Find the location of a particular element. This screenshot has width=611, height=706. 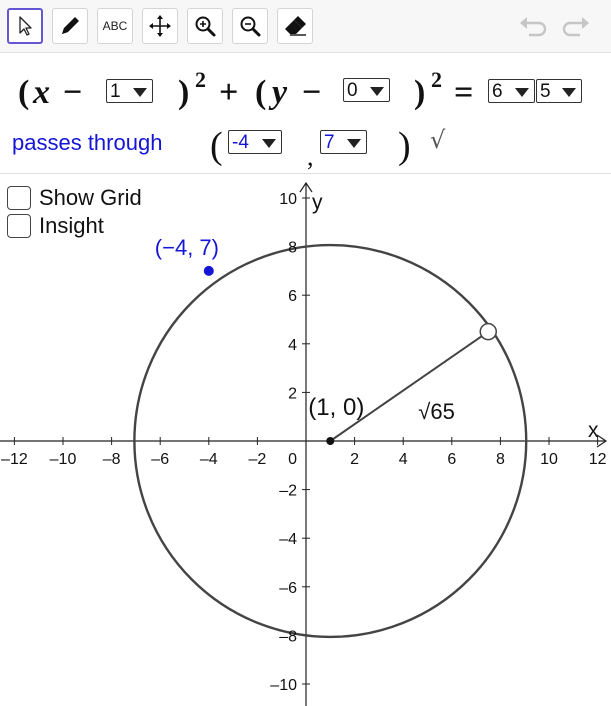

x-tick-label: 2 is located at coordinates (354, 459).